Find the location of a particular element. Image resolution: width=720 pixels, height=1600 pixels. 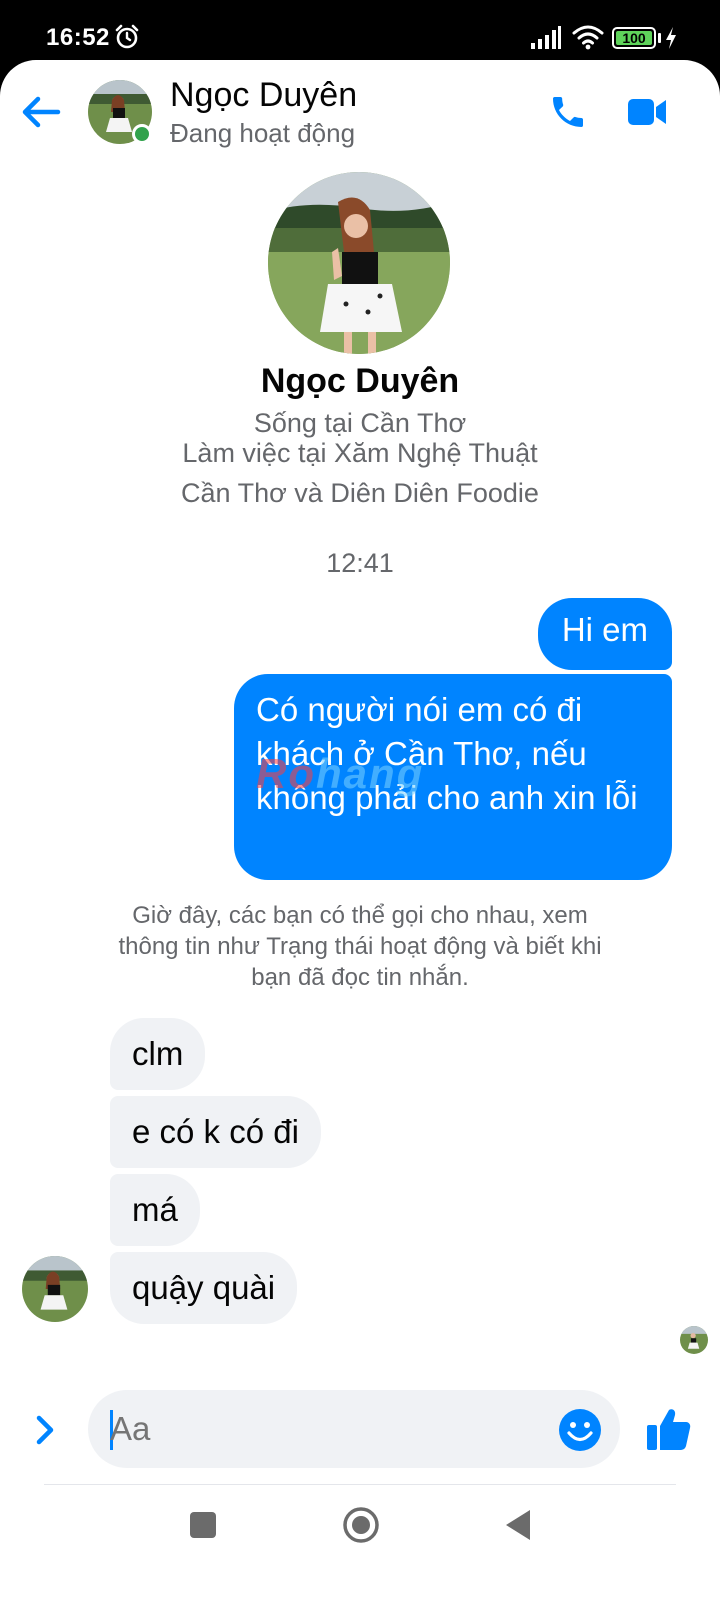

battery-level: 100 is located at coordinates (634, 38).